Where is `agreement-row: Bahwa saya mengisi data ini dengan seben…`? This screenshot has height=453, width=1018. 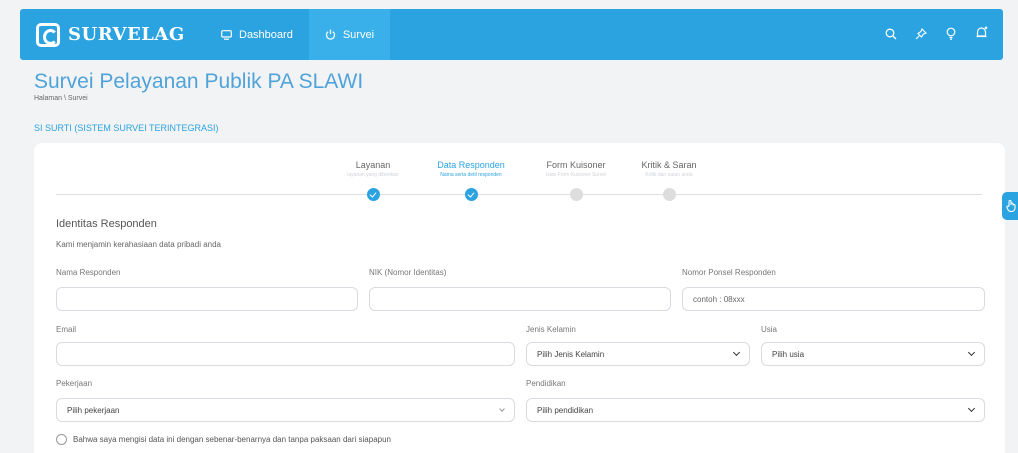
agreement-row: Bahwa saya mengisi data ini dengan seben… is located at coordinates (223, 439).